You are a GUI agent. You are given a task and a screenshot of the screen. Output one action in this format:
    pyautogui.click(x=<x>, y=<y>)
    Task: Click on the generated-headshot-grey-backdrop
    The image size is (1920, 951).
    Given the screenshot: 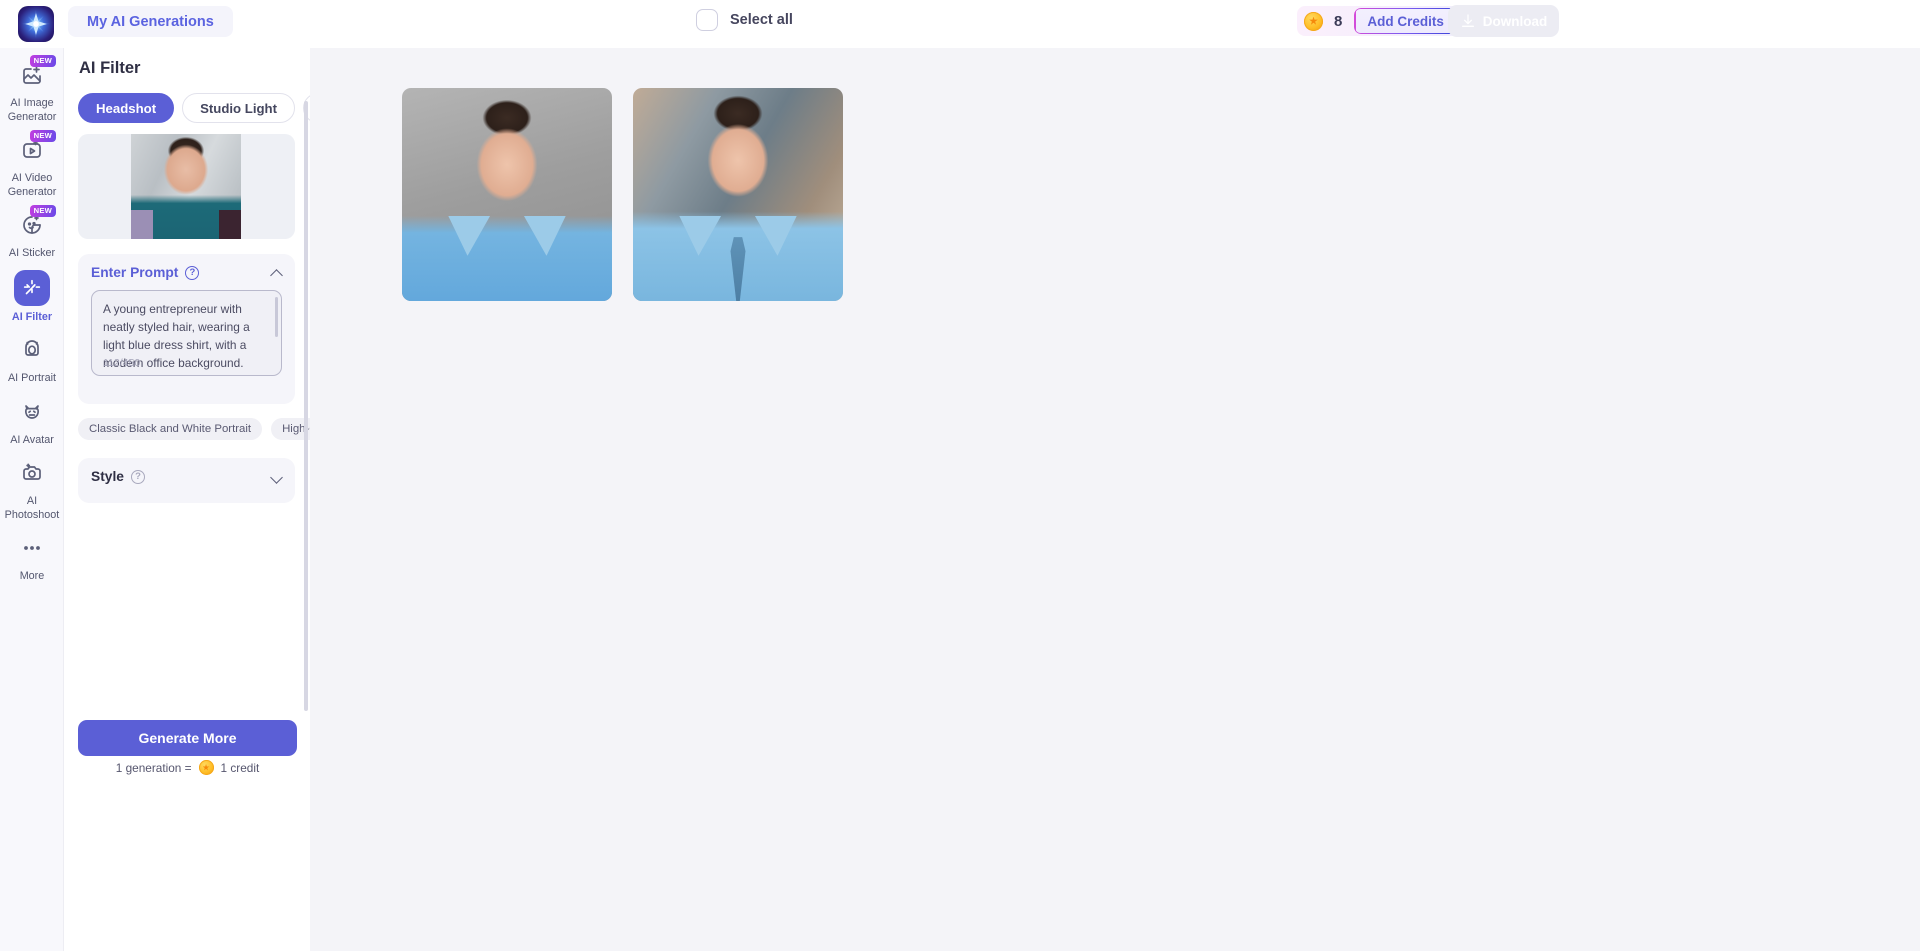 What is the action you would take?
    pyautogui.click(x=507, y=194)
    